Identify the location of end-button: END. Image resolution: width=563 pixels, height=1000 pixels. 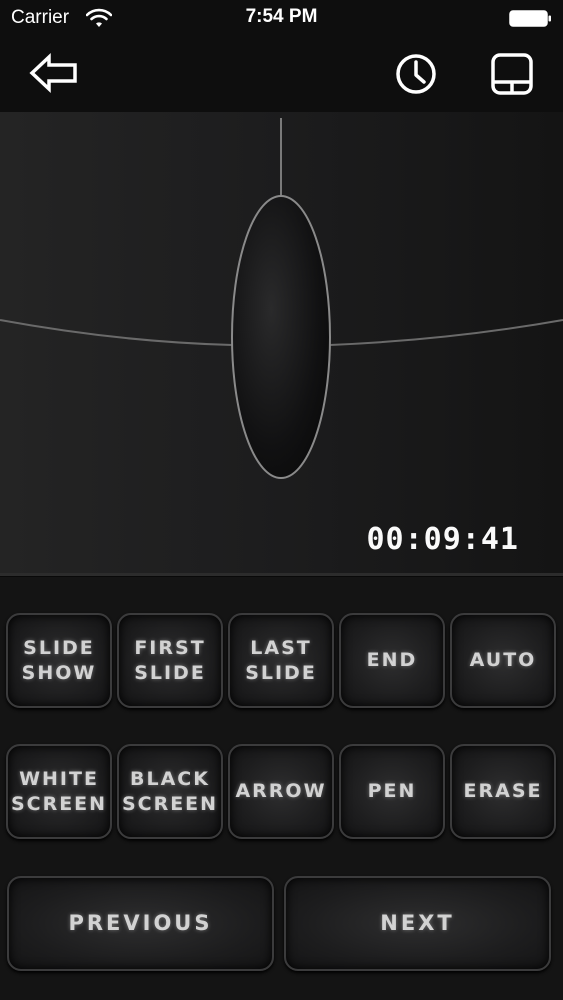
(392, 660).